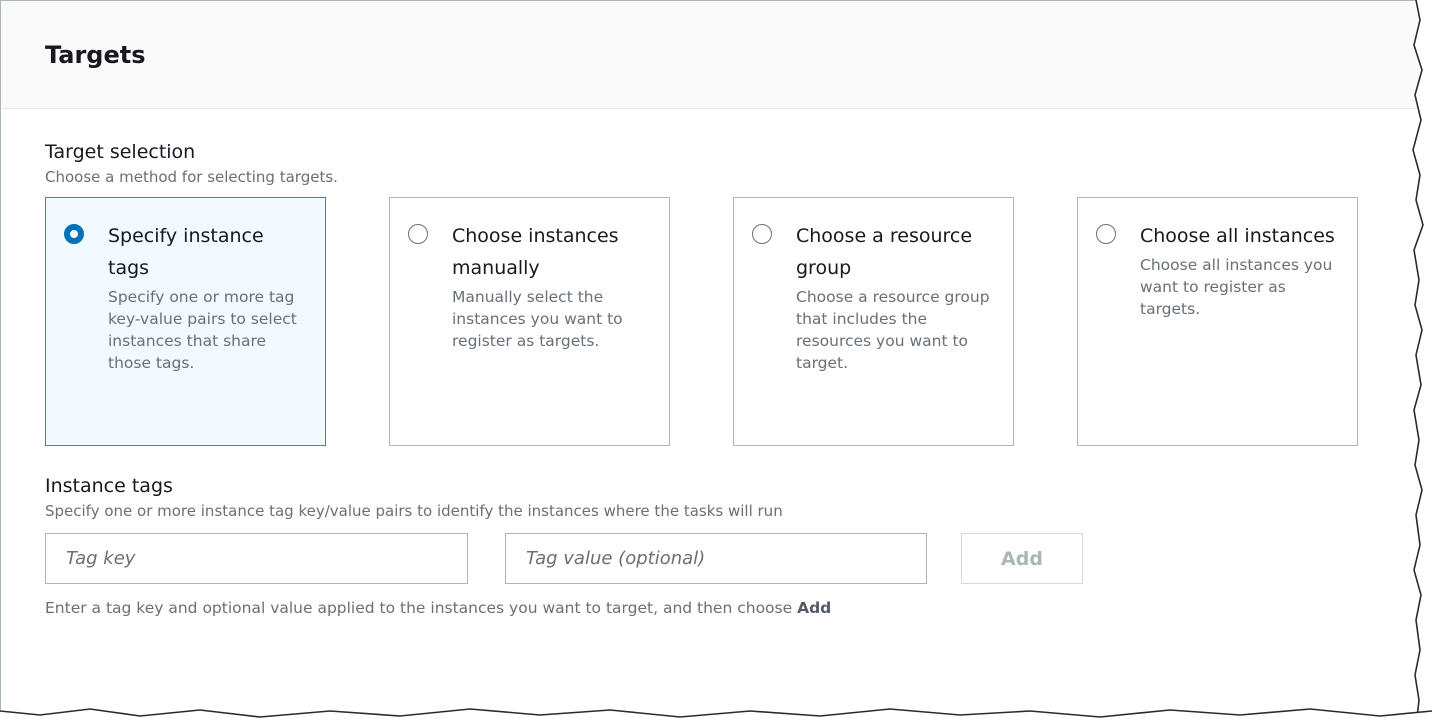 The image size is (1432, 727). Describe the element at coordinates (120, 152) in the screenshot. I see `target-selection-label: Target selection` at that location.